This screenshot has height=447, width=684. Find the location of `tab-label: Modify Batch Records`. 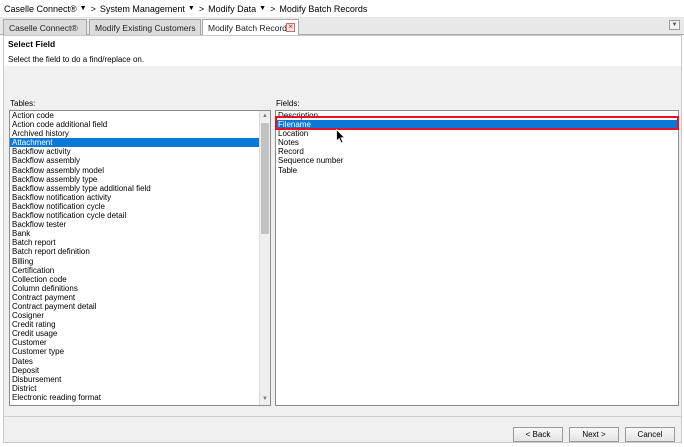

tab-label: Modify Batch Records is located at coordinates (250, 28).